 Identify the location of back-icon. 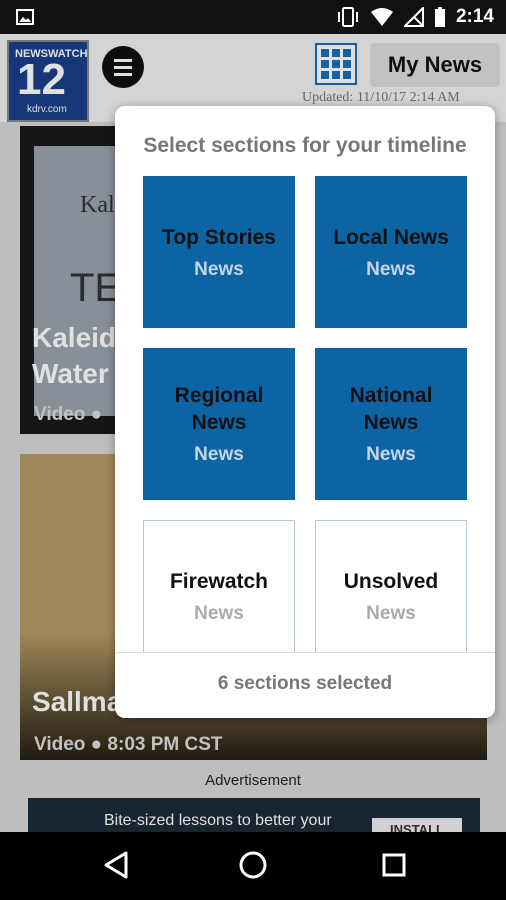
(116, 865).